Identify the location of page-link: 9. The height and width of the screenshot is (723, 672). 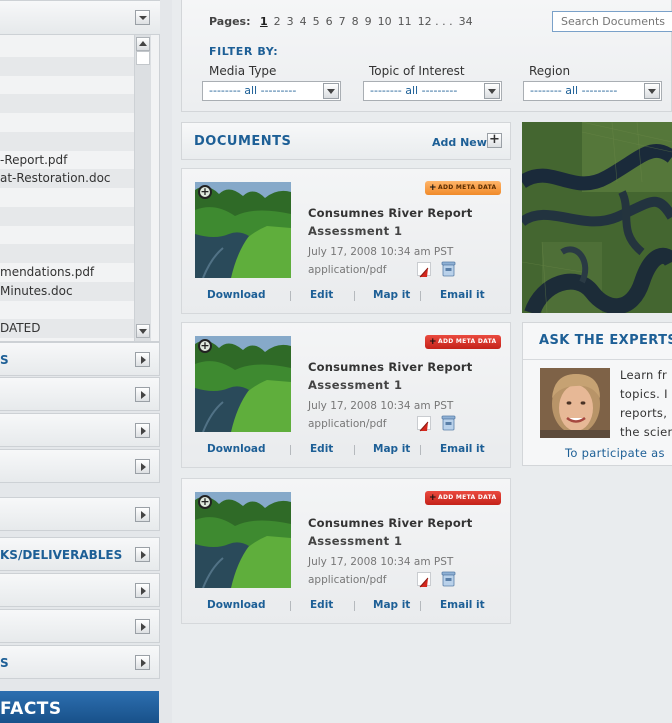
(368, 21).